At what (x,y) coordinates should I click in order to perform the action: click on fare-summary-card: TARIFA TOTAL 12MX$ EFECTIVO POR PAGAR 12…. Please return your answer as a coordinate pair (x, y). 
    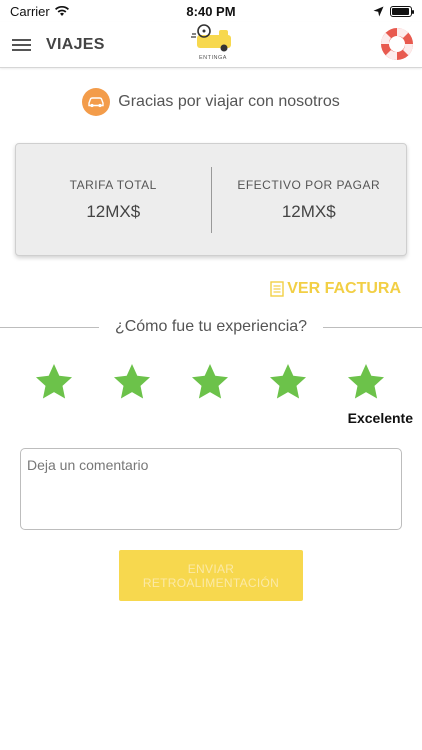
    Looking at the image, I should click on (211, 199).